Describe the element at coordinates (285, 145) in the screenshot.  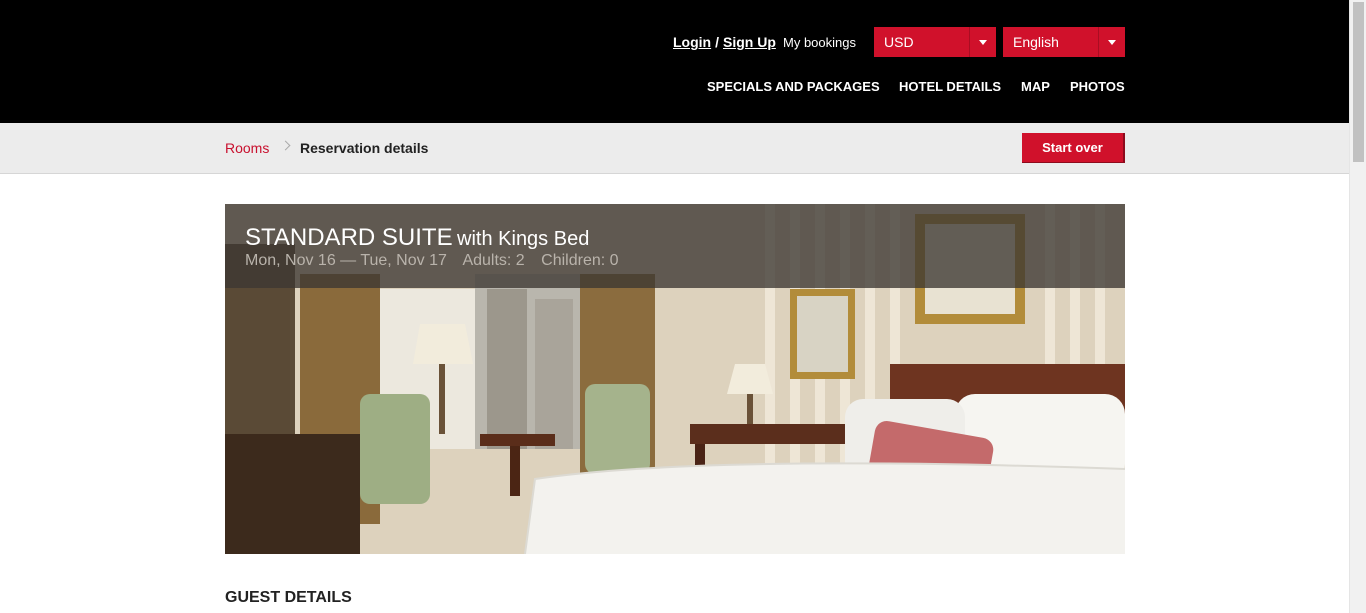
I see `chevron-right-icon` at that location.